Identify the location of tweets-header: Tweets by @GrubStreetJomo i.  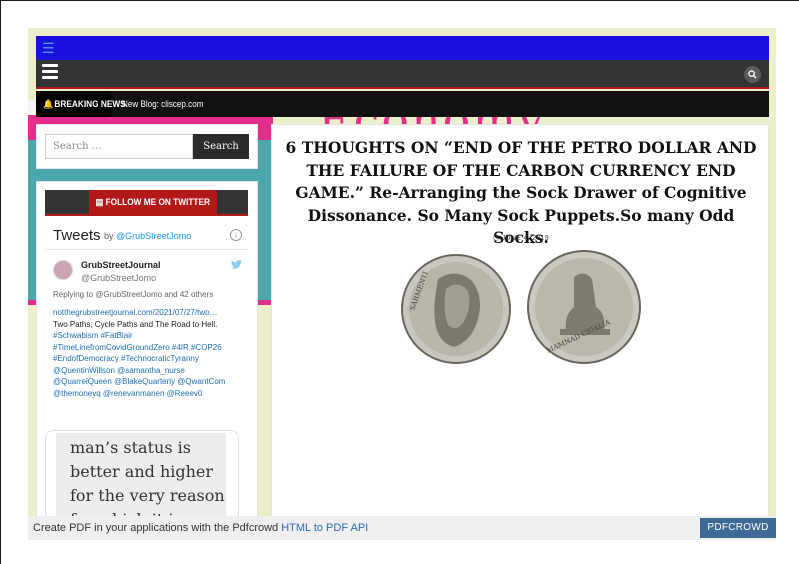
(146, 235).